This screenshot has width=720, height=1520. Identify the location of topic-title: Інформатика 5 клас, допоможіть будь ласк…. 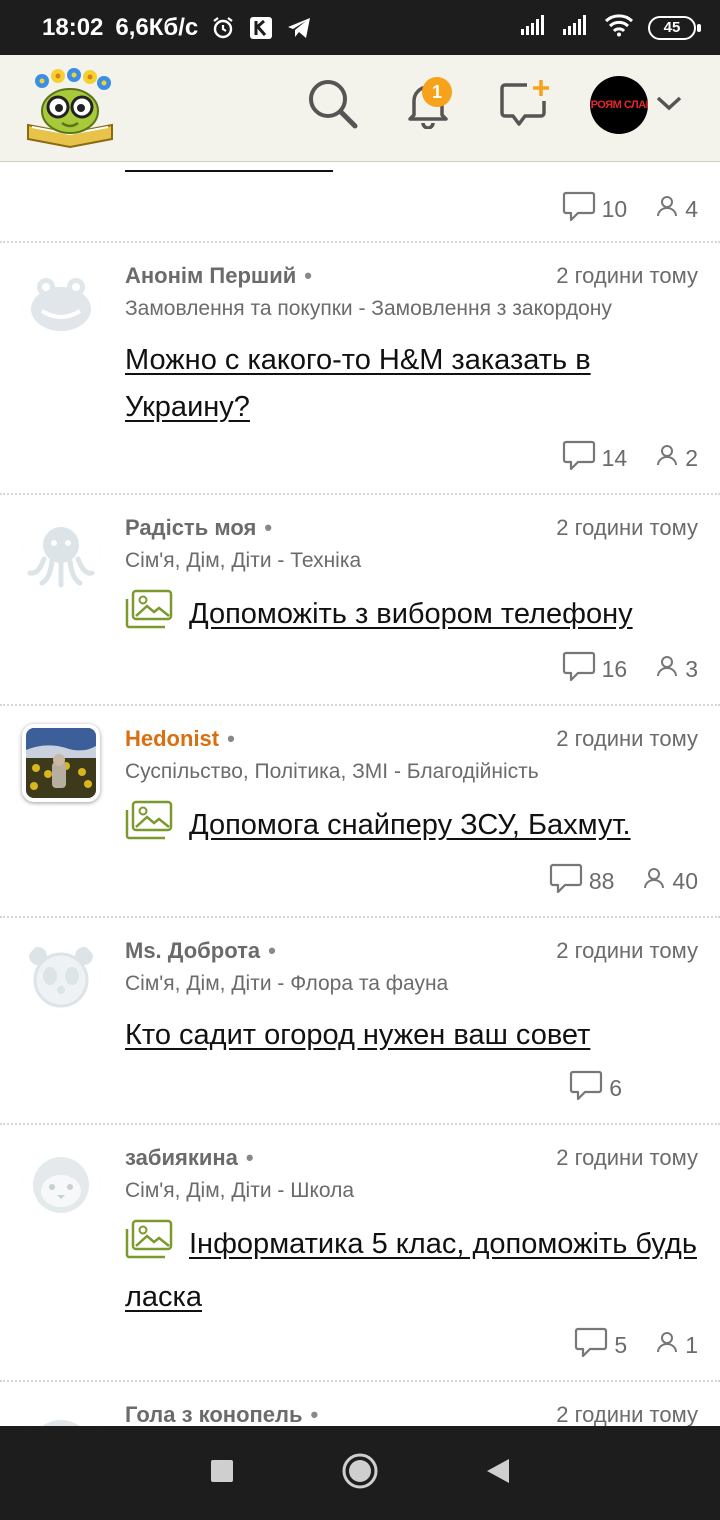
(412, 1270).